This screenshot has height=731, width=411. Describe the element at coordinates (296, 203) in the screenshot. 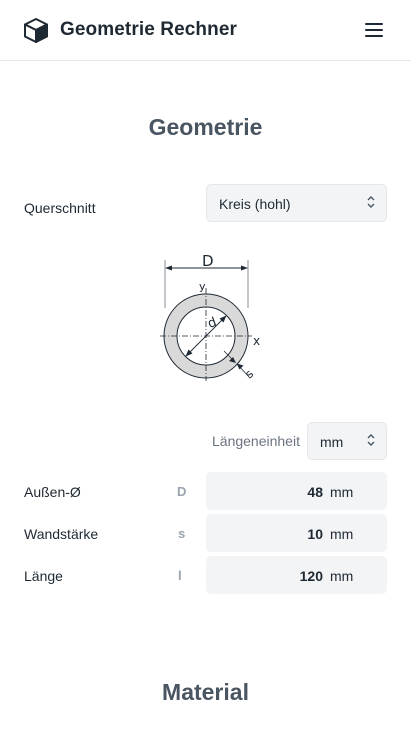

I see `cross-section-select: Kreis (hohl)` at that location.